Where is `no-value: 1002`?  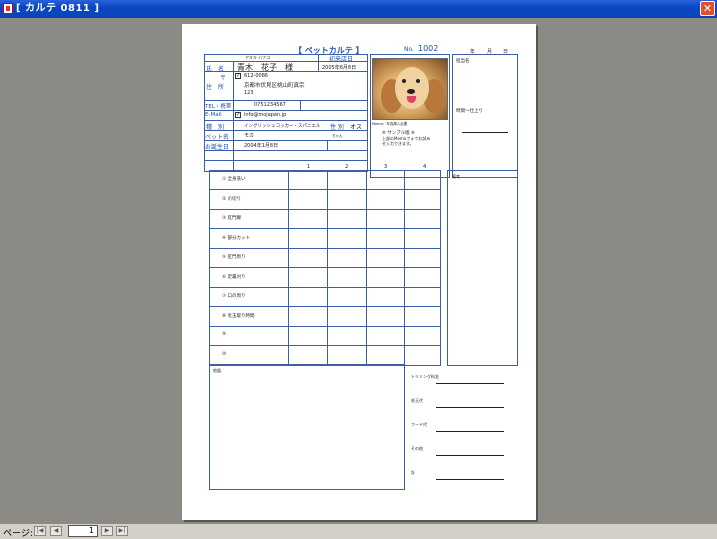
no-value: 1002 is located at coordinates (428, 48).